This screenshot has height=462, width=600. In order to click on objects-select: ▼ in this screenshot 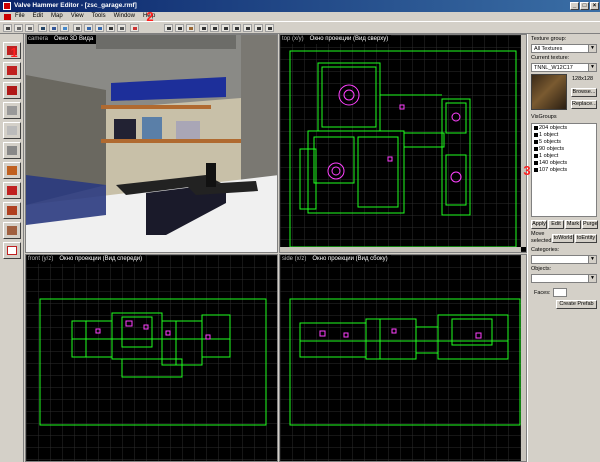, I will do `click(564, 278)`.